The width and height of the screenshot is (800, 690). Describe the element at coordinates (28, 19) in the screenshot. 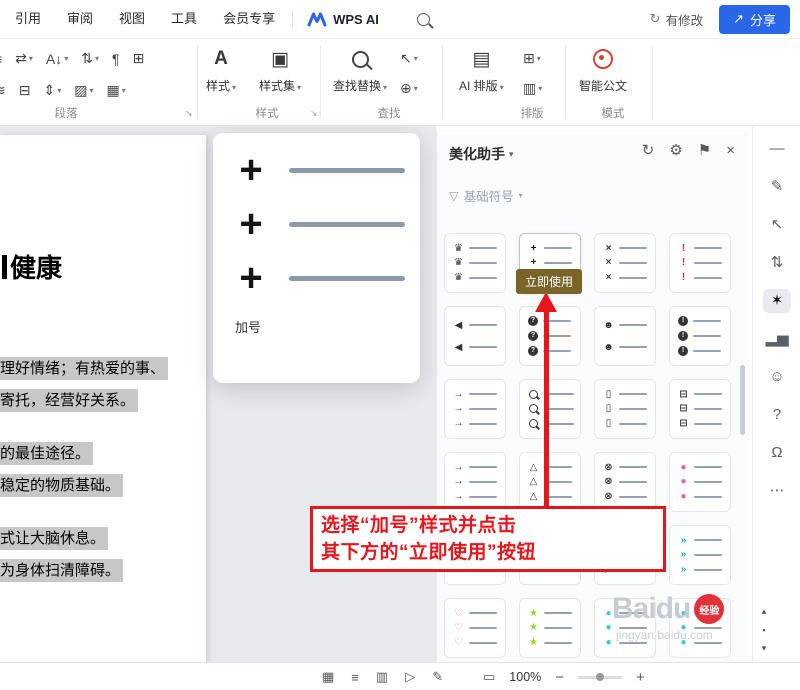

I see `menu-item: 引用` at that location.